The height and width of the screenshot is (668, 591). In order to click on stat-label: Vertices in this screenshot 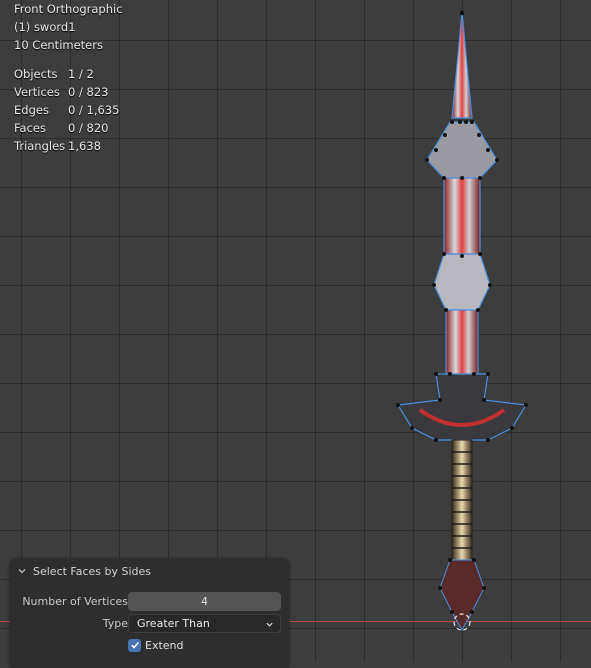, I will do `click(37, 92)`.